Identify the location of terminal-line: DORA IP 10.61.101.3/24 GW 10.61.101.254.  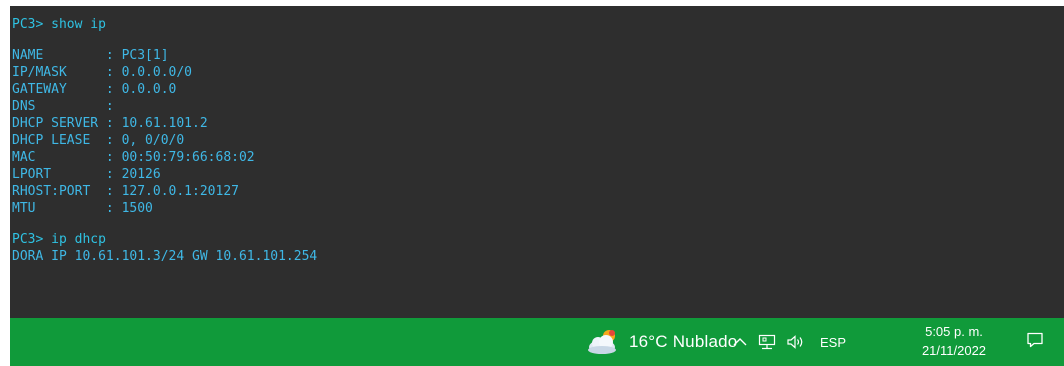
(165, 256).